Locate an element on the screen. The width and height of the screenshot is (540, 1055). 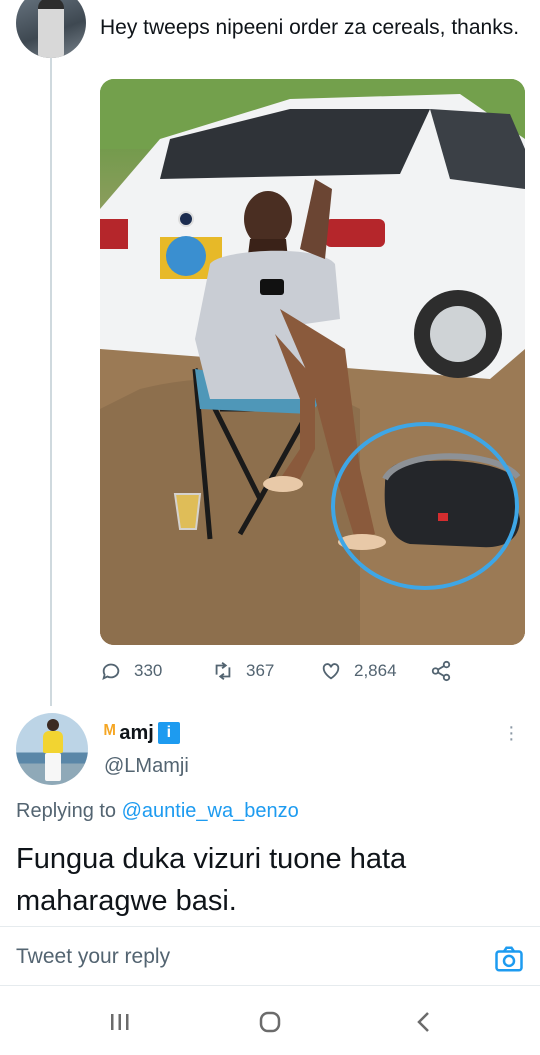
back-icon is located at coordinates (424, 1022).